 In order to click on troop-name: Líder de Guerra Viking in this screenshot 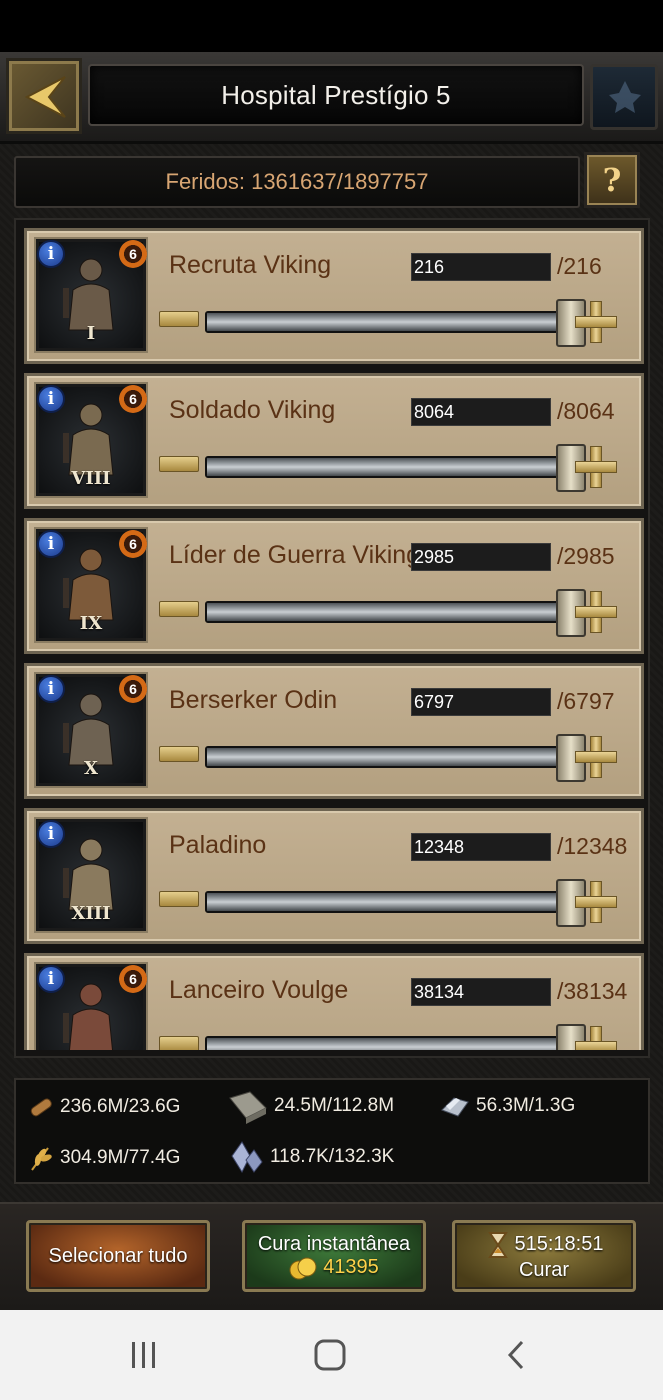, I will do `click(295, 555)`.